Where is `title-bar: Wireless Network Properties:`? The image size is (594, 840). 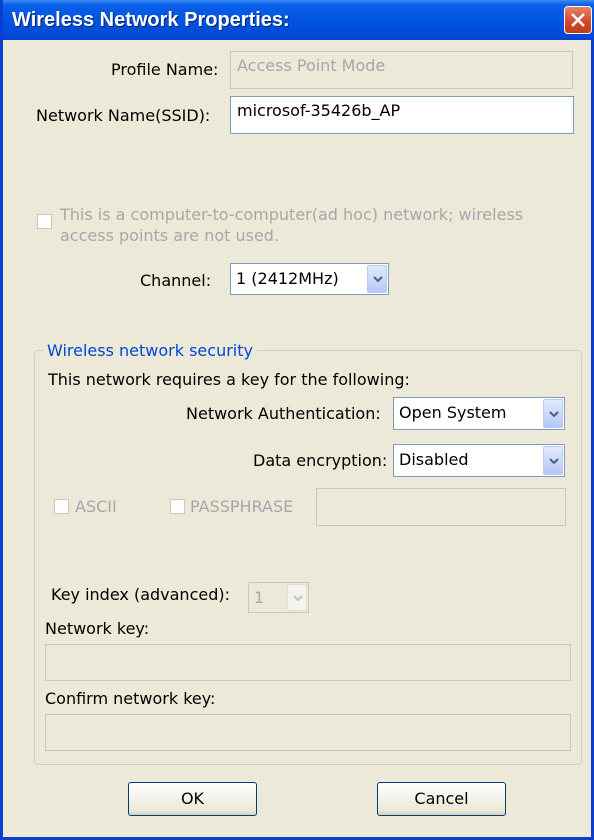 title-bar: Wireless Network Properties: is located at coordinates (298, 20).